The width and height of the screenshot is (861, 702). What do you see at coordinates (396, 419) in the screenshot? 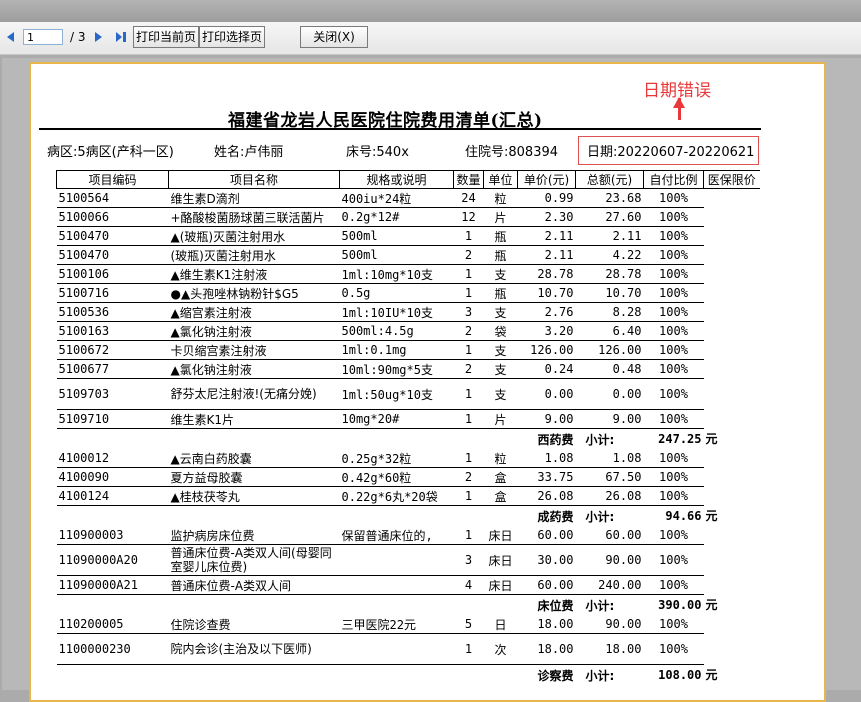
I see `table-cell: 10mg*20#` at bounding box center [396, 419].